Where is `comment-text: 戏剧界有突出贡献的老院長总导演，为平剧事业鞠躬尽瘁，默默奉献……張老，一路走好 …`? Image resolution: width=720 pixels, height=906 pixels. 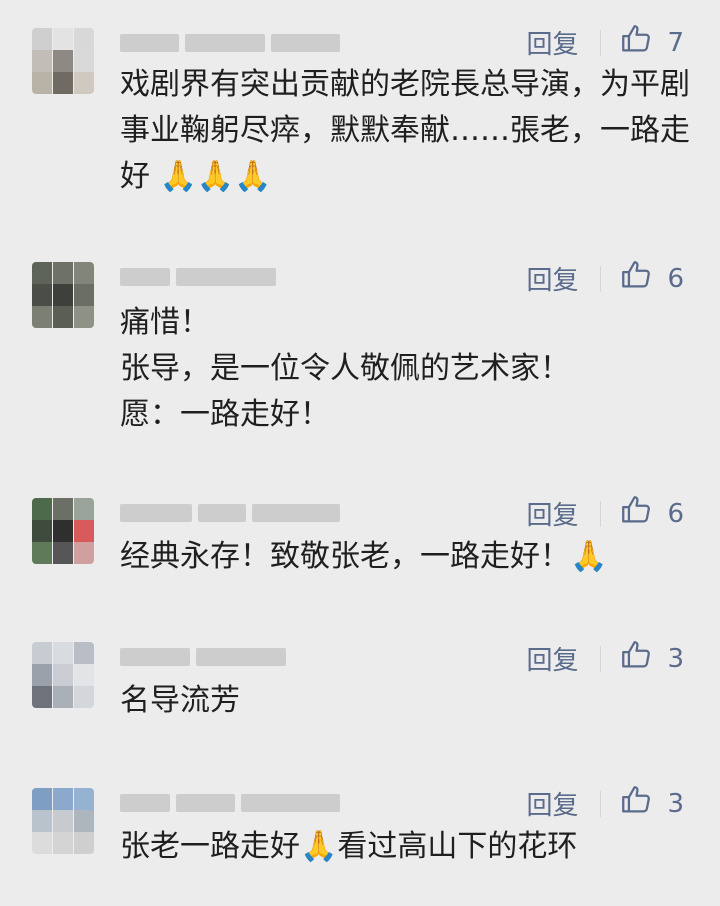 comment-text: 戏剧界有突出贡献的老院長总导演，为平剧事业鞠躬尽瘁，默默奉献……張老，一路走好 … is located at coordinates (405, 131).